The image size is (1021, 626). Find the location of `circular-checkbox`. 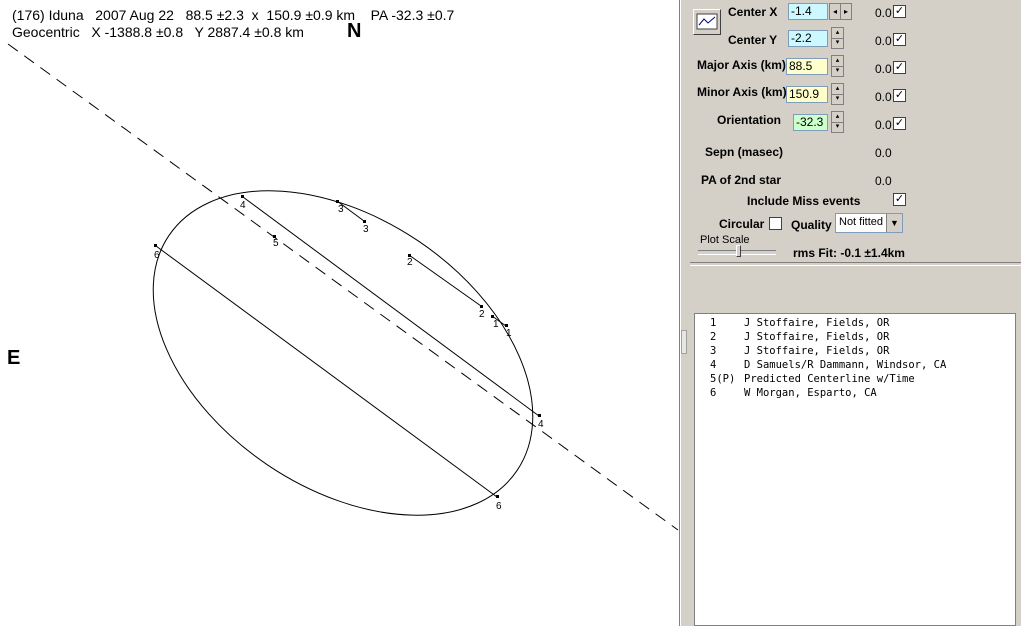

circular-checkbox is located at coordinates (775, 223).